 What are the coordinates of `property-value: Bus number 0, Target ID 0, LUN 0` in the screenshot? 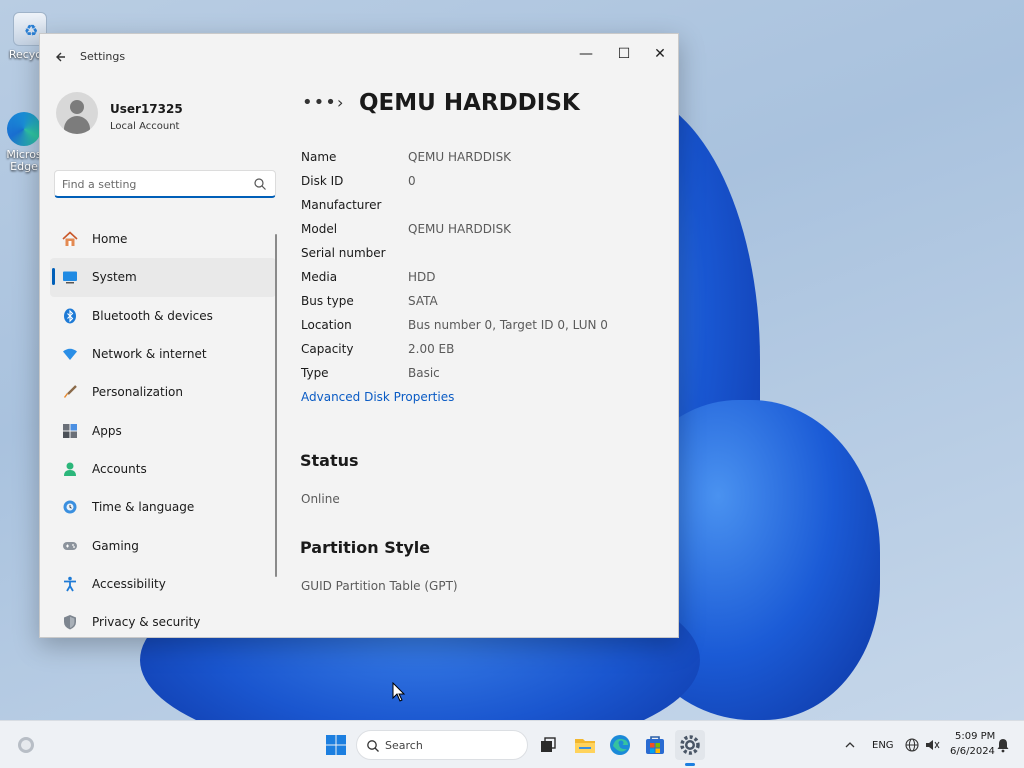 It's located at (508, 325).